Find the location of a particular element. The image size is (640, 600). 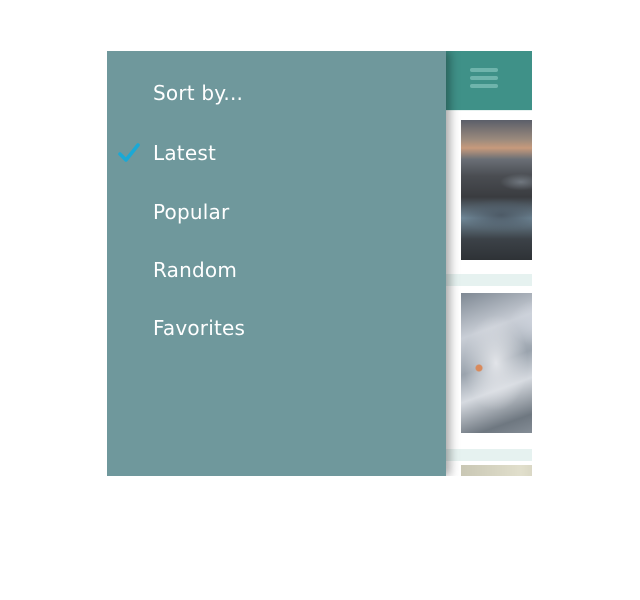

crashing-waves-photo is located at coordinates (496, 363).